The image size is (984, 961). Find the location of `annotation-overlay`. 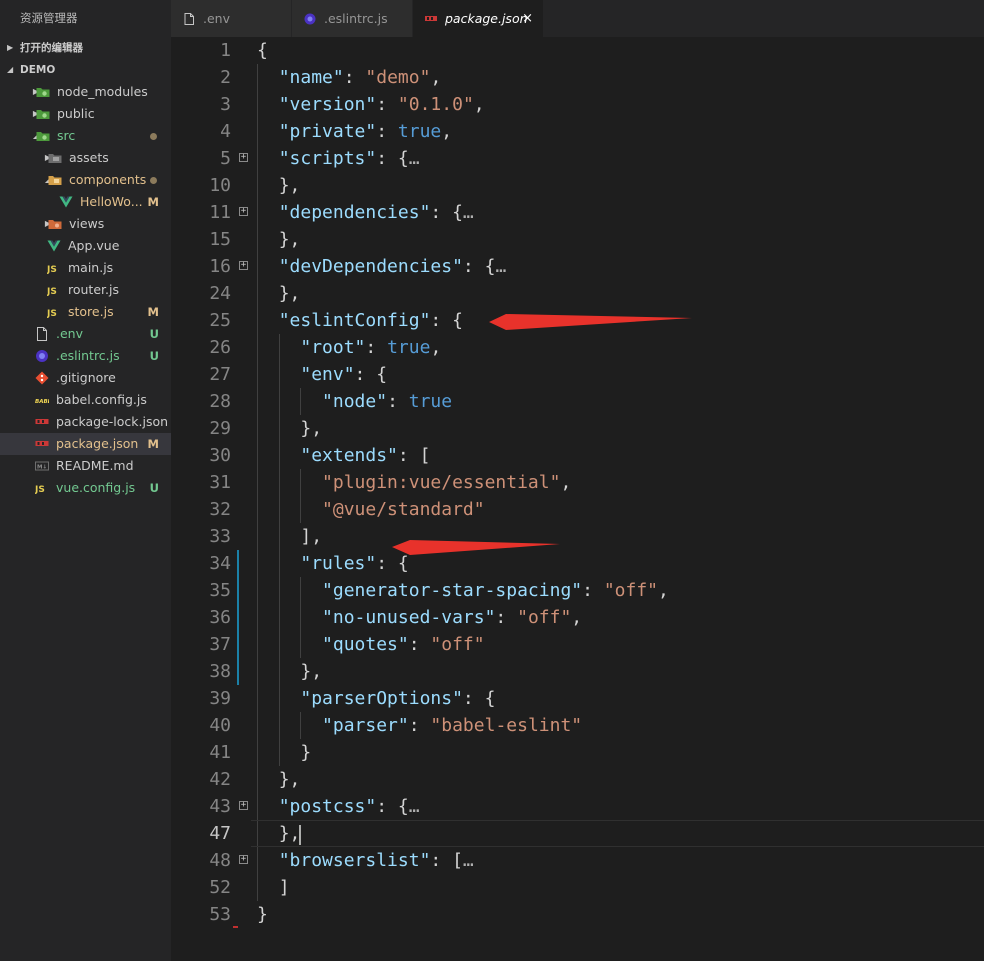

annotation-overlay is located at coordinates (542, 434).